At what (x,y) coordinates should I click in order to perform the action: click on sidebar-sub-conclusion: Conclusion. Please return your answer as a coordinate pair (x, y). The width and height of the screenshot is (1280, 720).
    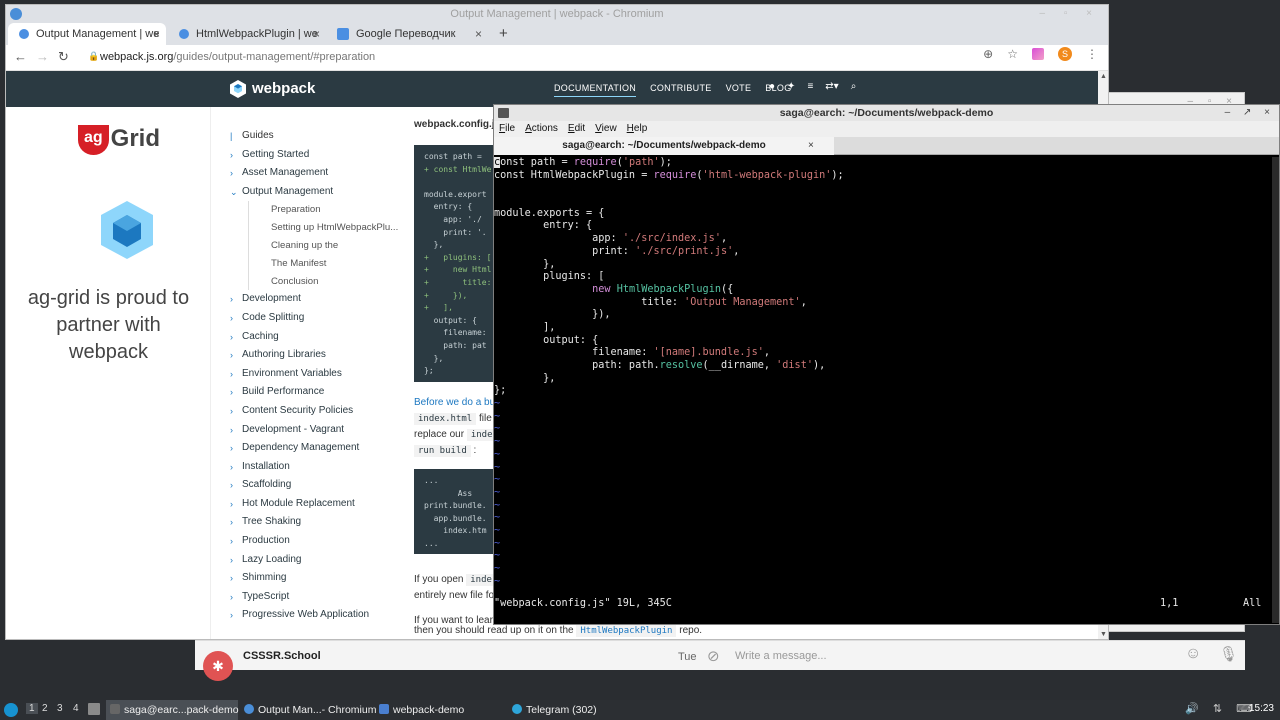
    Looking at the image, I should click on (324, 281).